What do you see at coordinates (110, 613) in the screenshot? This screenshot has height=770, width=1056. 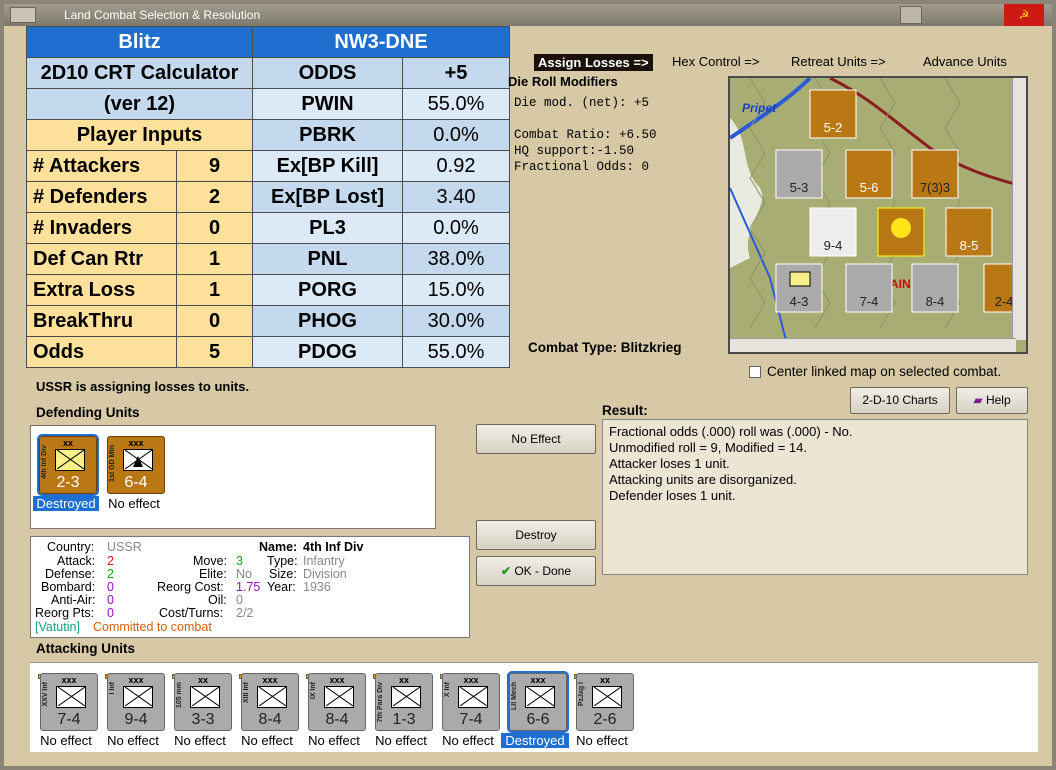 I see `info-reorg-value: 0` at bounding box center [110, 613].